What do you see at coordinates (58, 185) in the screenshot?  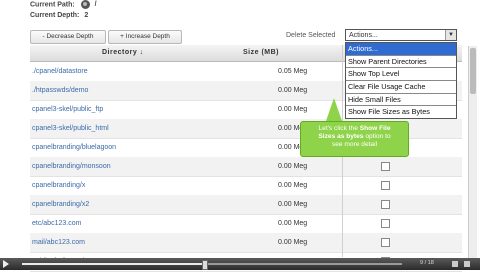 I see `directory-link: cpanelbranding/x` at bounding box center [58, 185].